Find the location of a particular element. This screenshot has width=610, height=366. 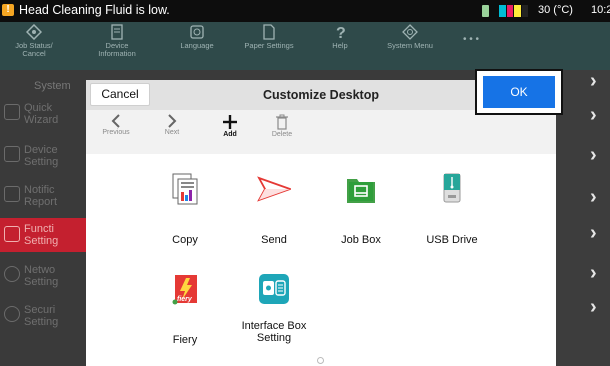

ink-black is located at coordinates (524, 11).